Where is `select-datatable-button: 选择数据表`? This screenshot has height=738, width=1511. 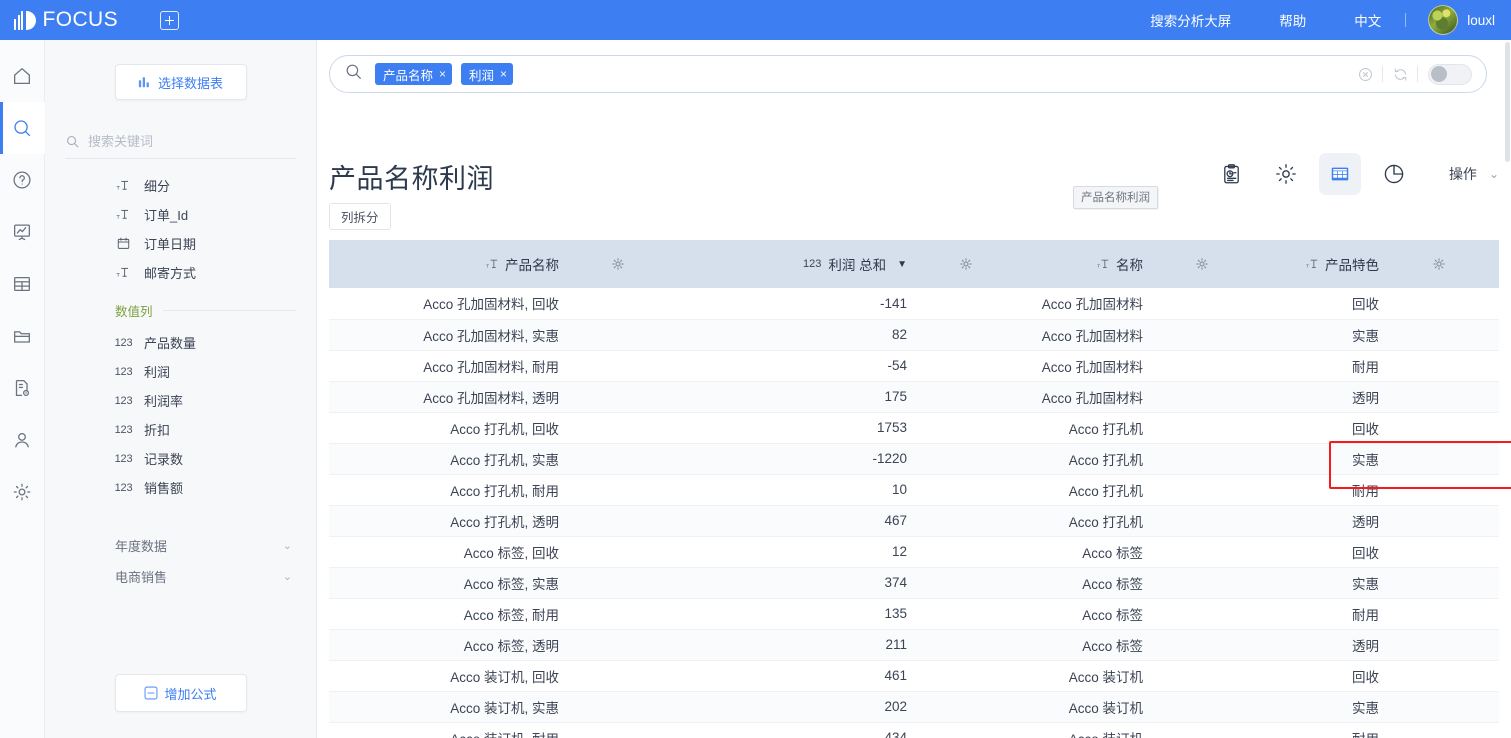
select-datatable-button: 选择数据表 is located at coordinates (180, 82).